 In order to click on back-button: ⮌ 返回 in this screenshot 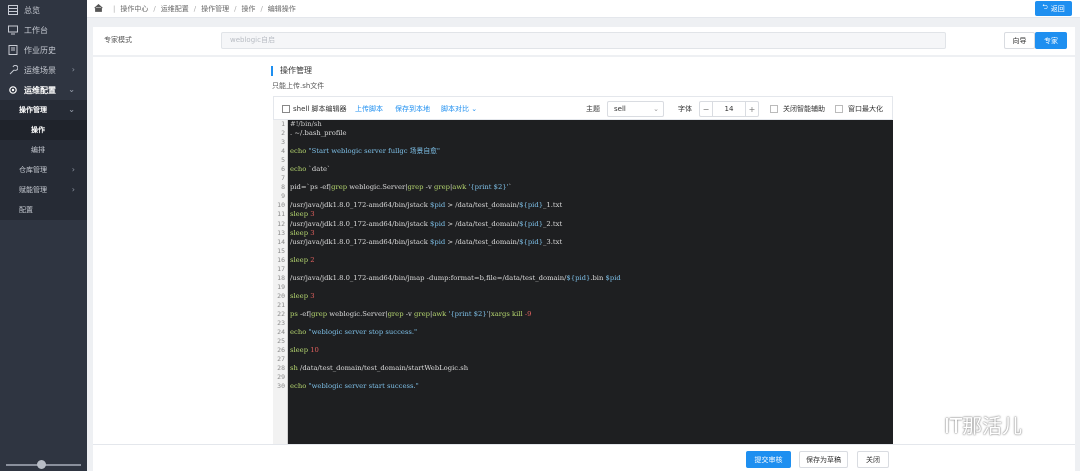, I will do `click(1053, 8)`.